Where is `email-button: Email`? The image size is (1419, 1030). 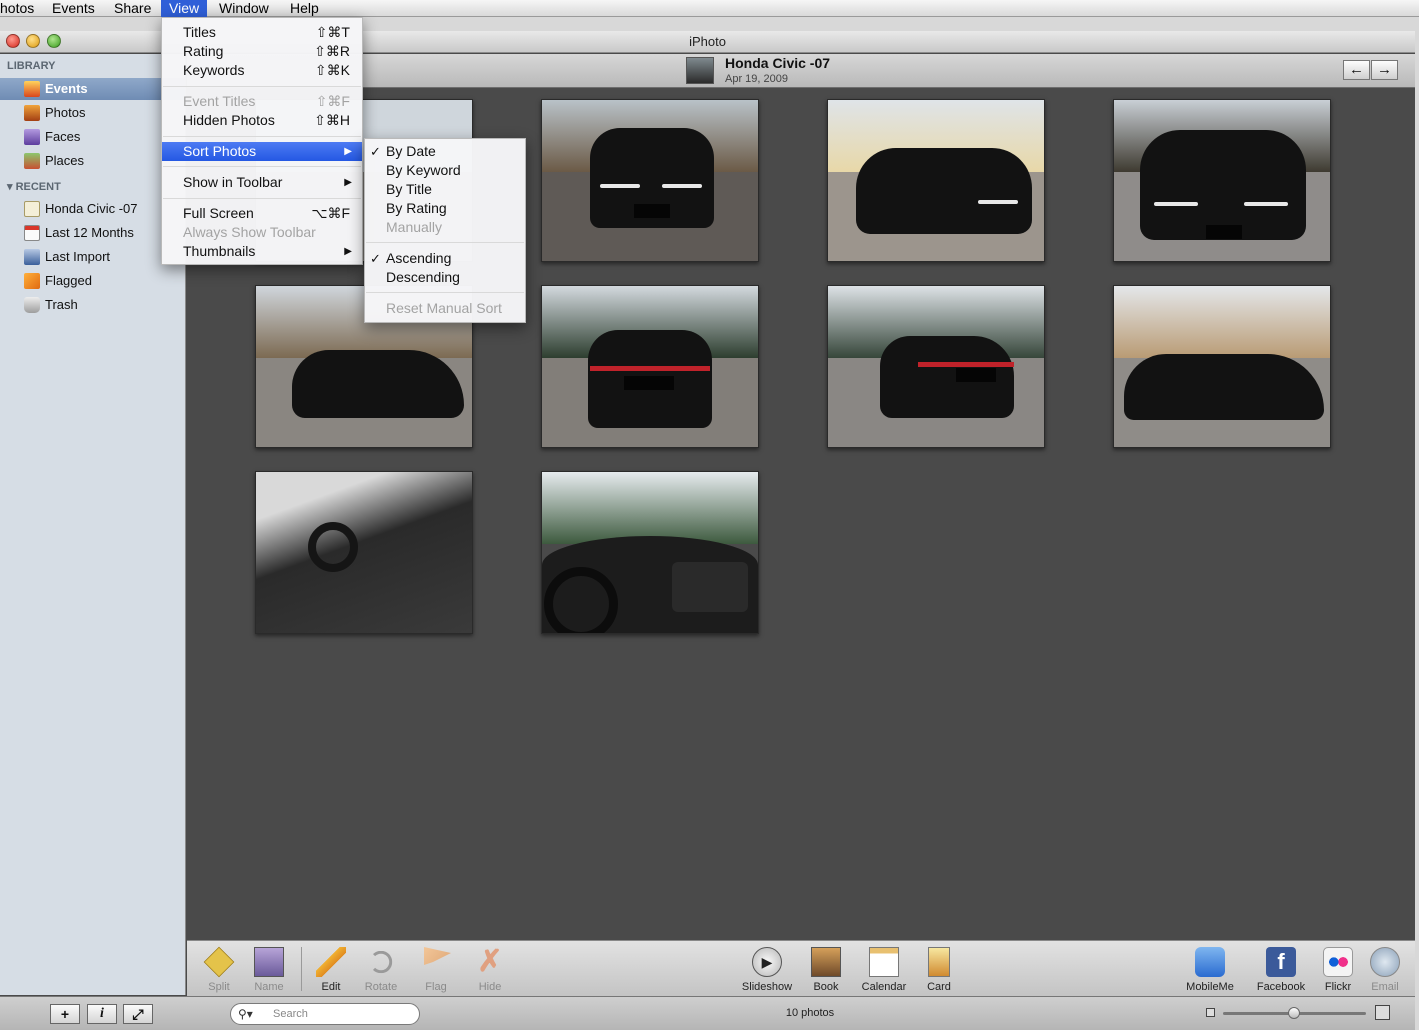
email-button: Email is located at coordinates (1385, 969).